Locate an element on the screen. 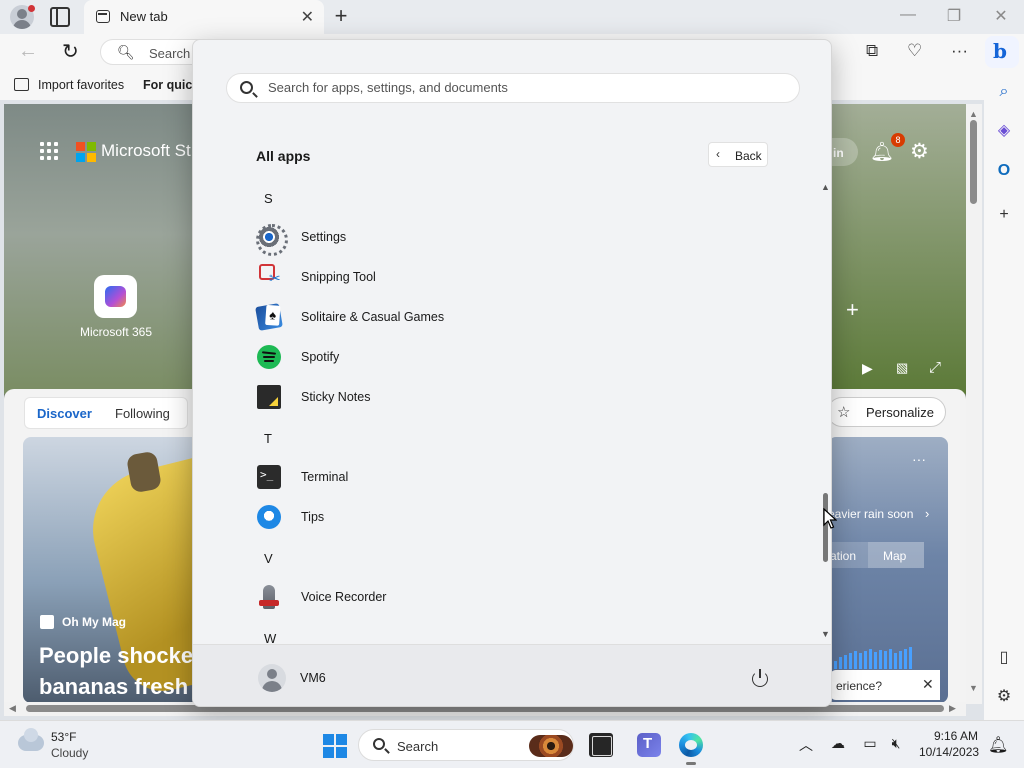  tab-new-tab: New tab ✕ is located at coordinates (204, 17).